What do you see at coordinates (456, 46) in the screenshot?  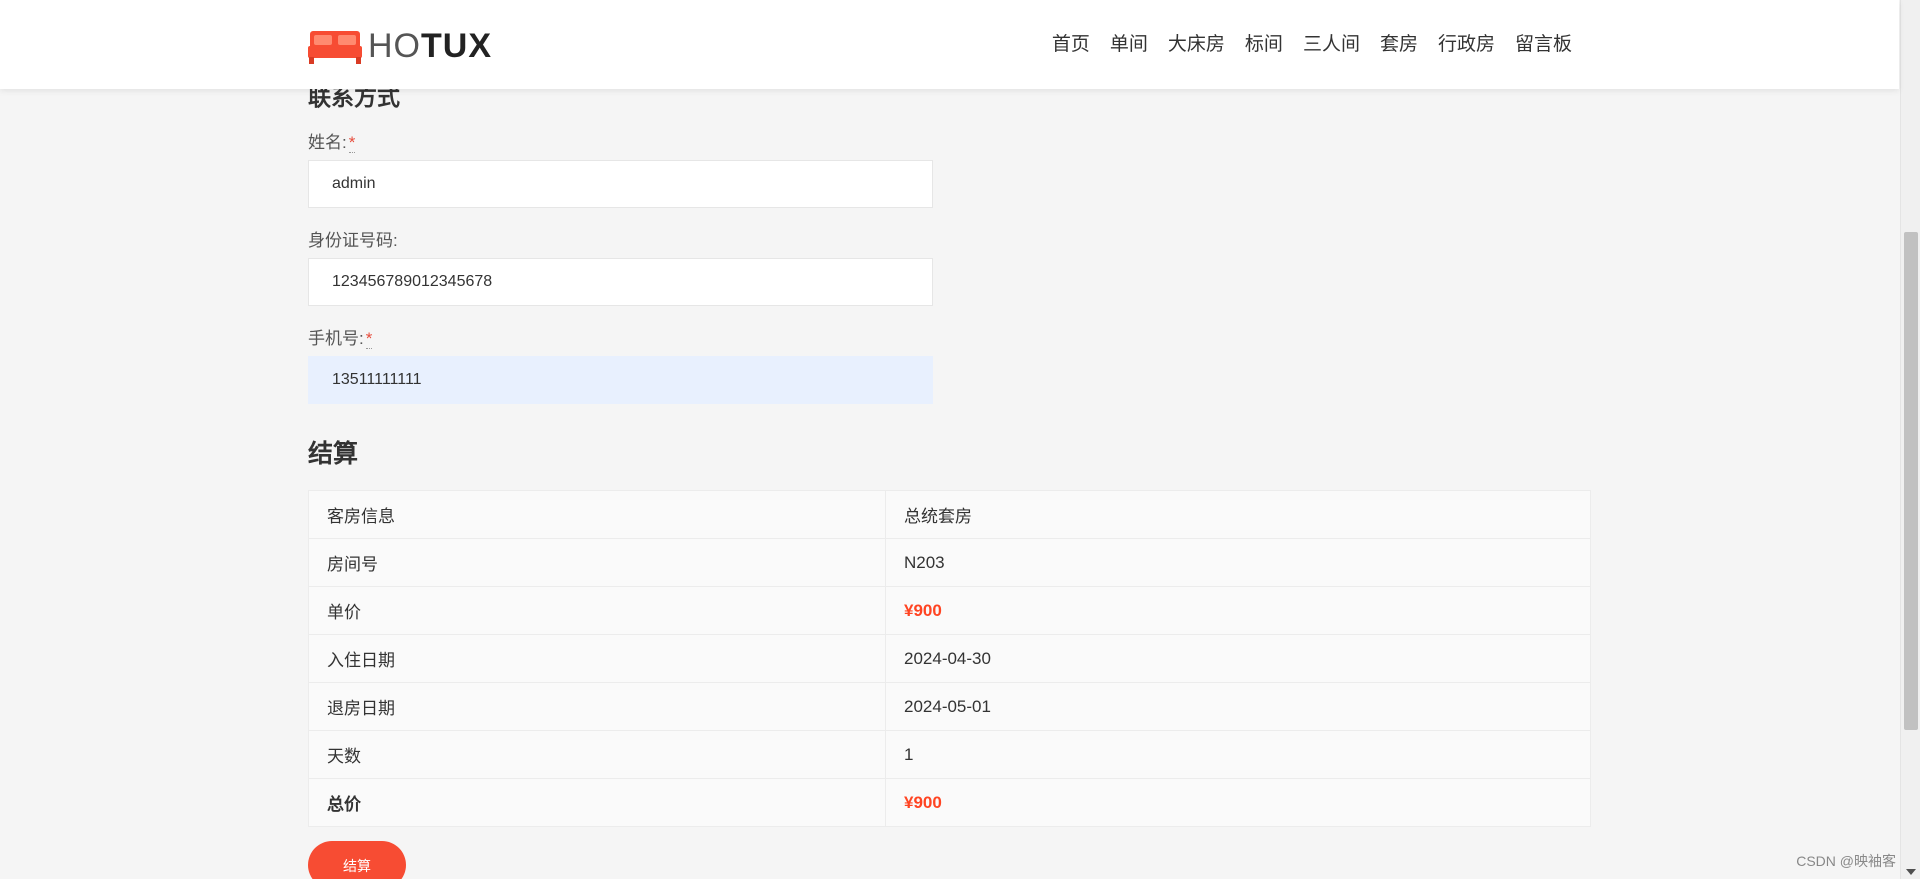 I see `logo-text-bold: TUX` at bounding box center [456, 46].